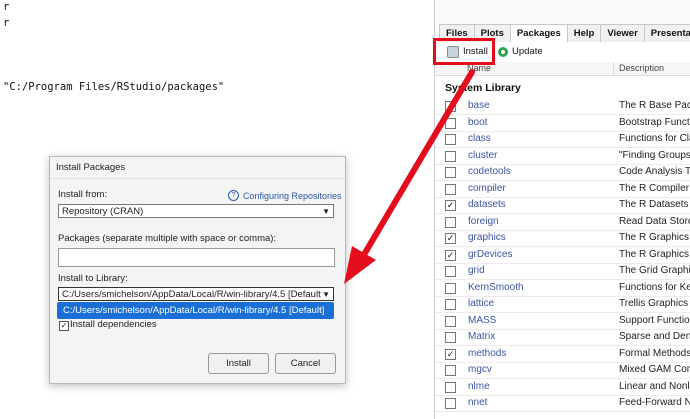 The height and width of the screenshot is (419, 690). What do you see at coordinates (562, 12) in the screenshot?
I see `pane-top-strip` at bounding box center [562, 12].